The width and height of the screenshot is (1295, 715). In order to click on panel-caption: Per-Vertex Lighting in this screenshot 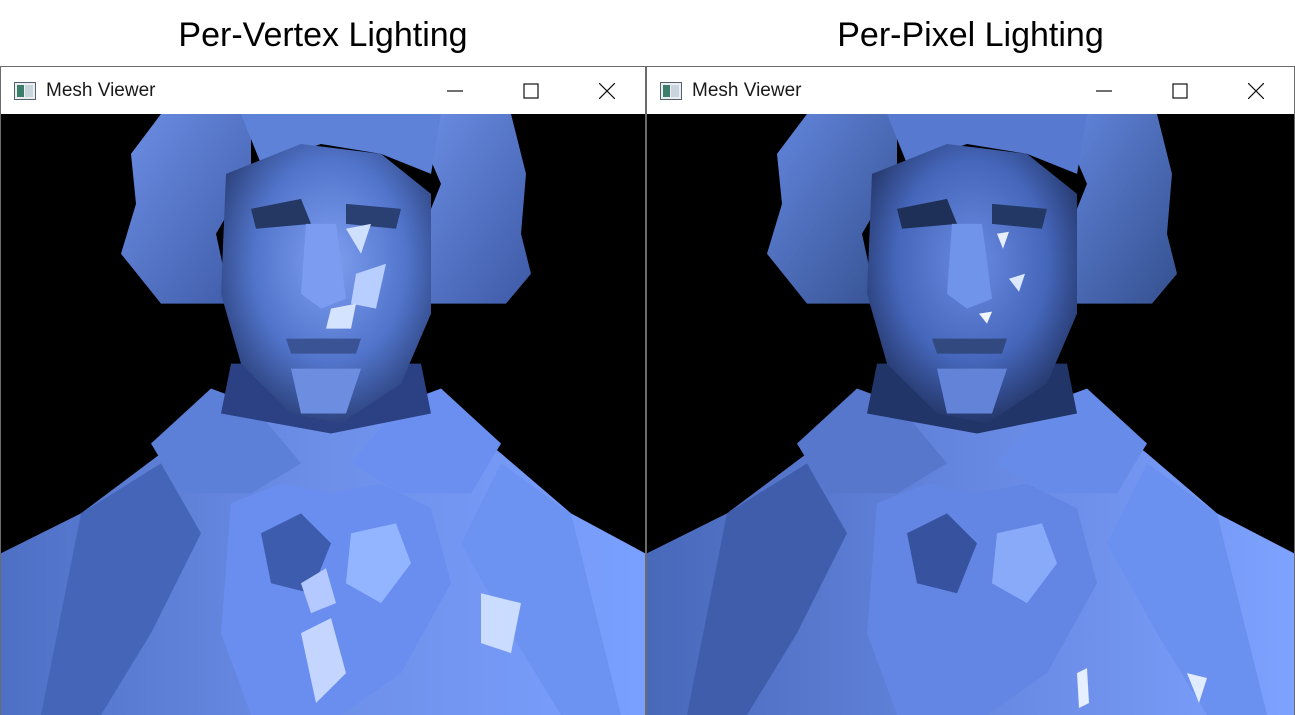, I will do `click(323, 35)`.